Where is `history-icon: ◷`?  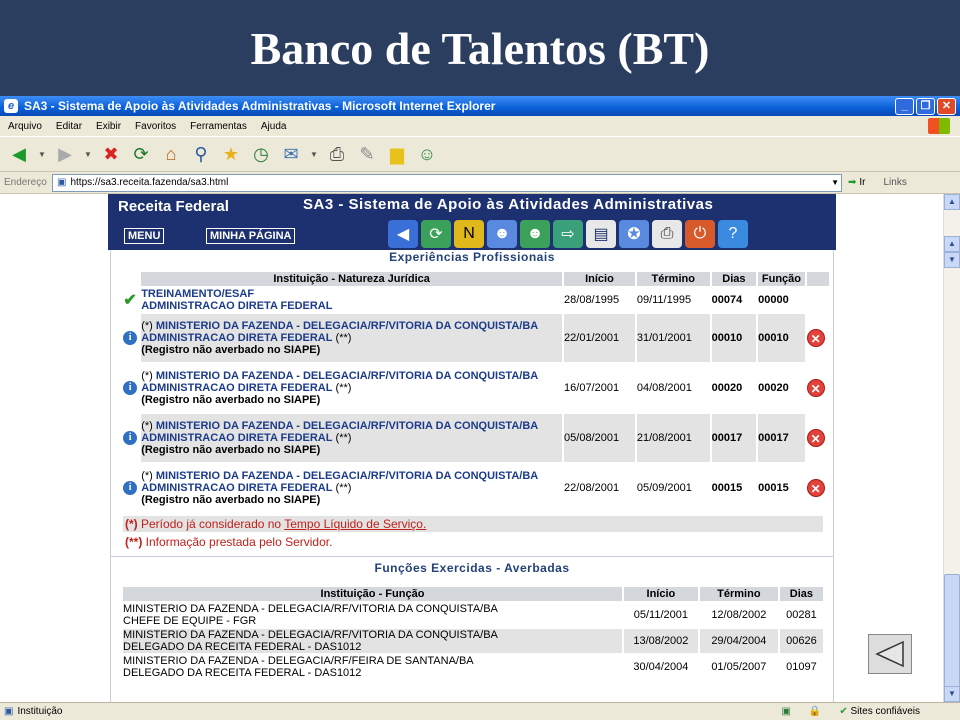 history-icon: ◷ is located at coordinates (261, 154).